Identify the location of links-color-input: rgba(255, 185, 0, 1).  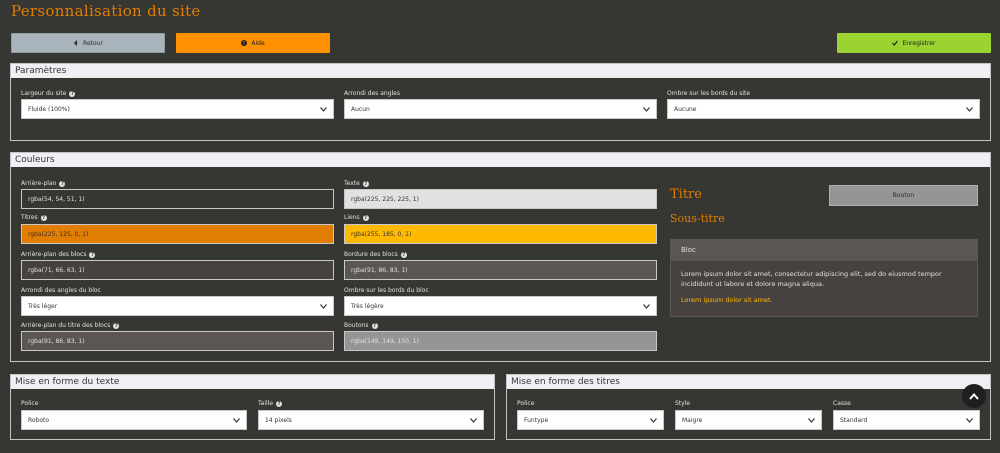
(500, 234).